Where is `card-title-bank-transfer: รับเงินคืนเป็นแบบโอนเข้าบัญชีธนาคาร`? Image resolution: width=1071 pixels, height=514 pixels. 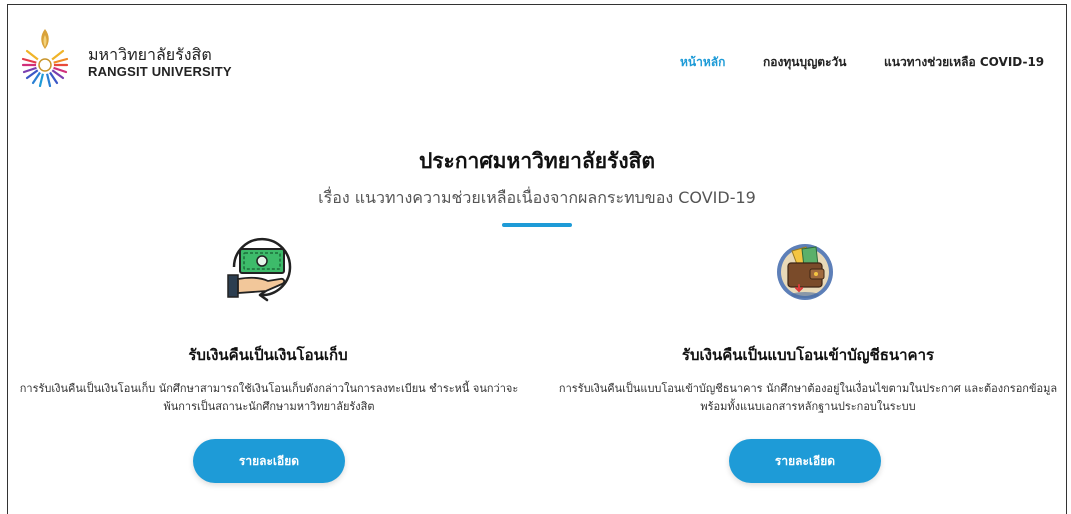
card-title-bank-transfer: รับเงินคืนเป็นแบบโอนเข้าบัญชีธนาคาร is located at coordinates (808, 355).